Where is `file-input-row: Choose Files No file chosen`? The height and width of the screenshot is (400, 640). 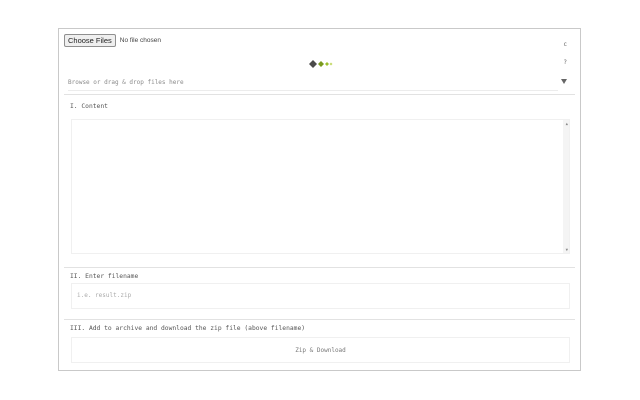
file-input-row: Choose Files No file chosen is located at coordinates (112, 40).